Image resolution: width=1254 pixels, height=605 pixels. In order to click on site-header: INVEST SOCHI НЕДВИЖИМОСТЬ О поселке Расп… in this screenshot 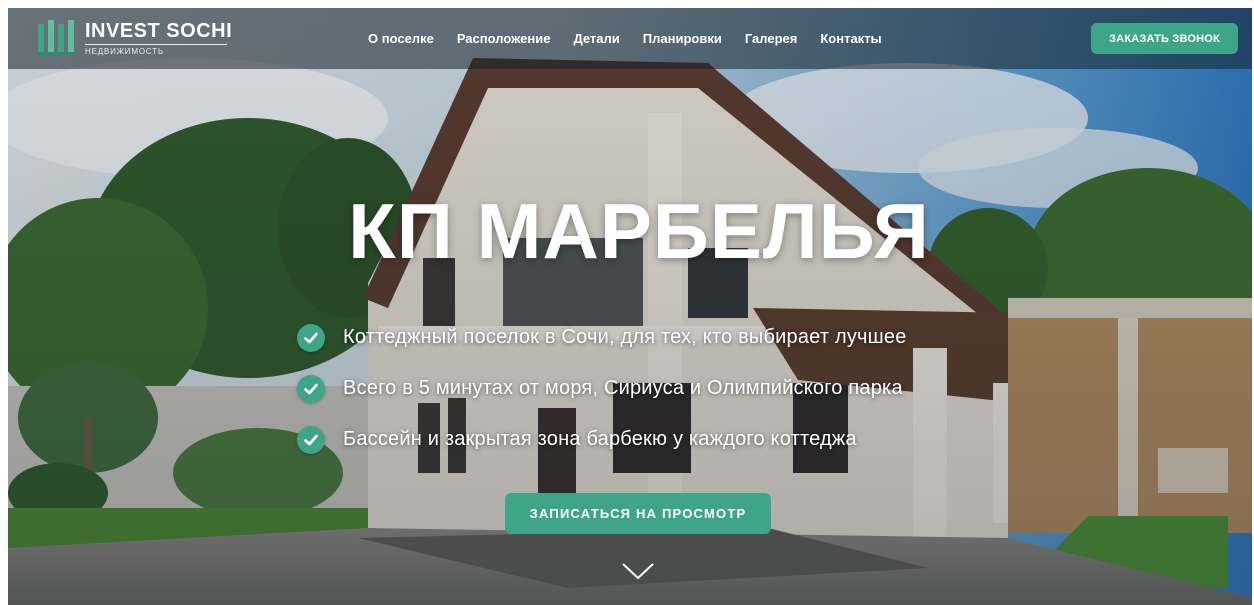, I will do `click(630, 38)`.